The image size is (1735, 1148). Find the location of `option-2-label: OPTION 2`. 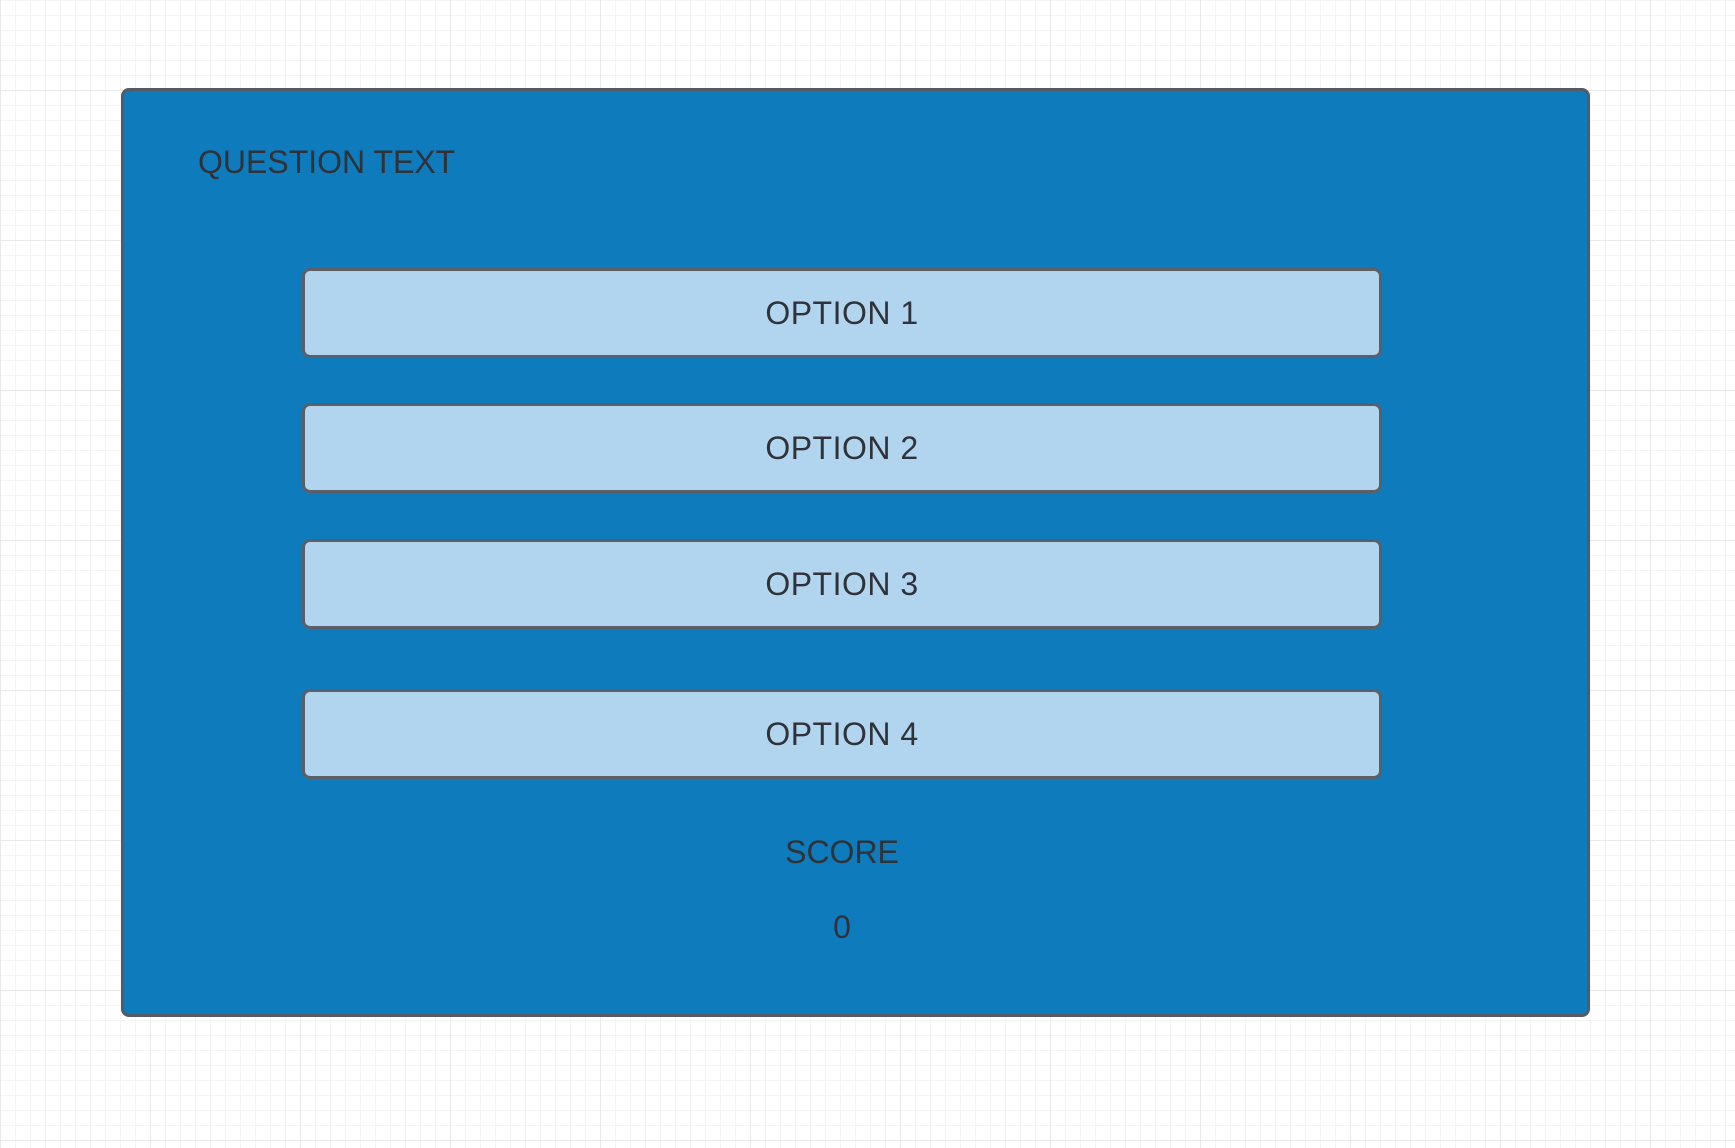

option-2-label: OPTION 2 is located at coordinates (842, 448).